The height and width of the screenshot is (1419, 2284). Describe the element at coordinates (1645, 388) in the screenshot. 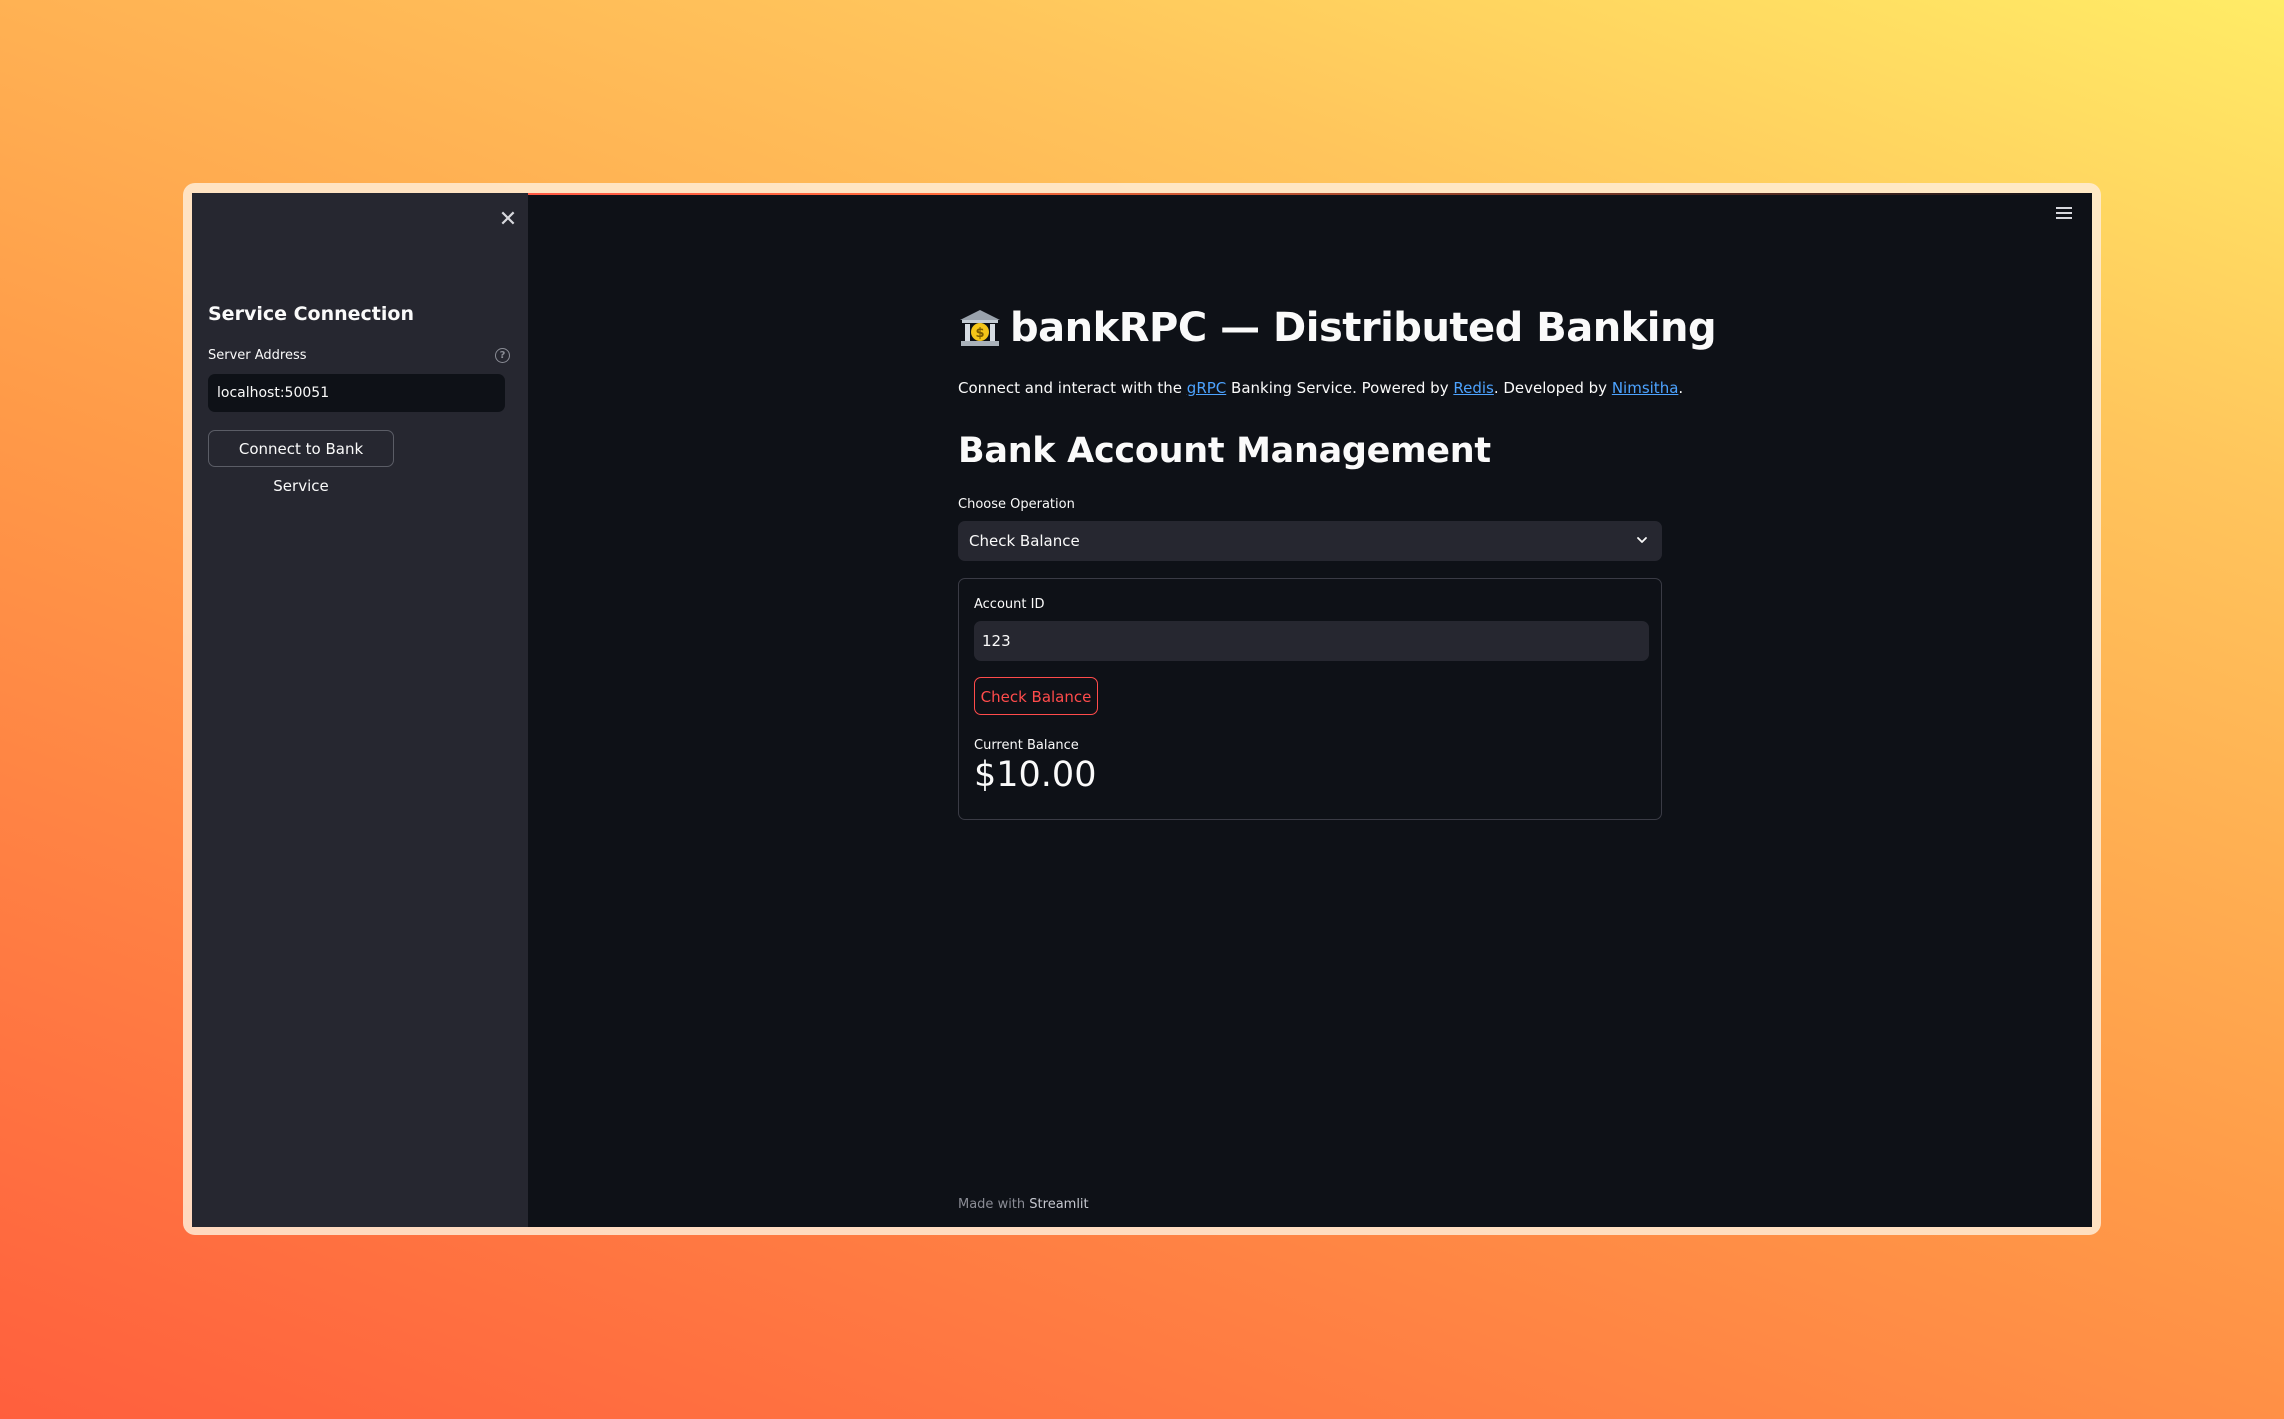

I see `nimsitha-link: Nimsitha` at that location.